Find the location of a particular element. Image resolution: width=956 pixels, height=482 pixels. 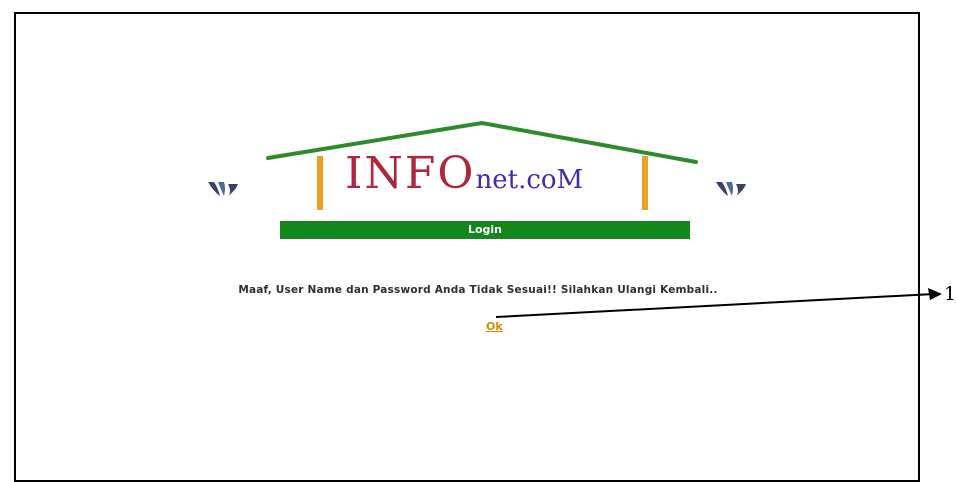

logo-brand: INFOnet.coM is located at coordinates (464, 173).